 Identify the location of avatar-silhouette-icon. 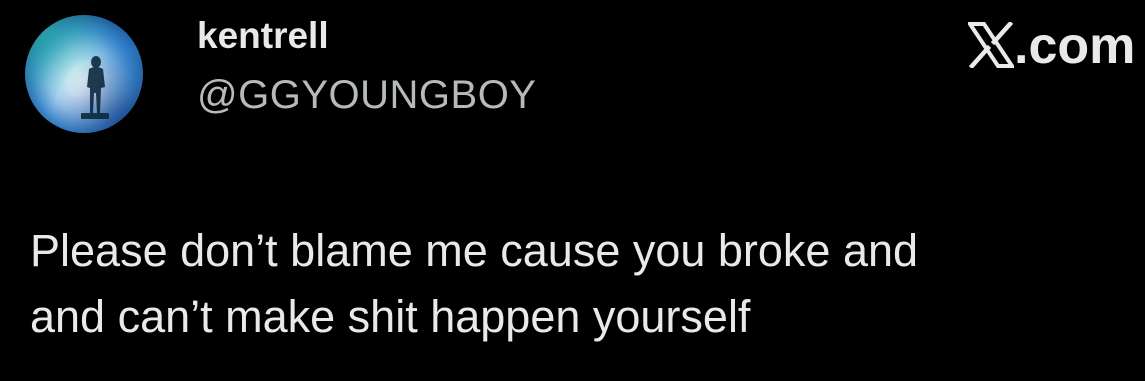
(95, 87).